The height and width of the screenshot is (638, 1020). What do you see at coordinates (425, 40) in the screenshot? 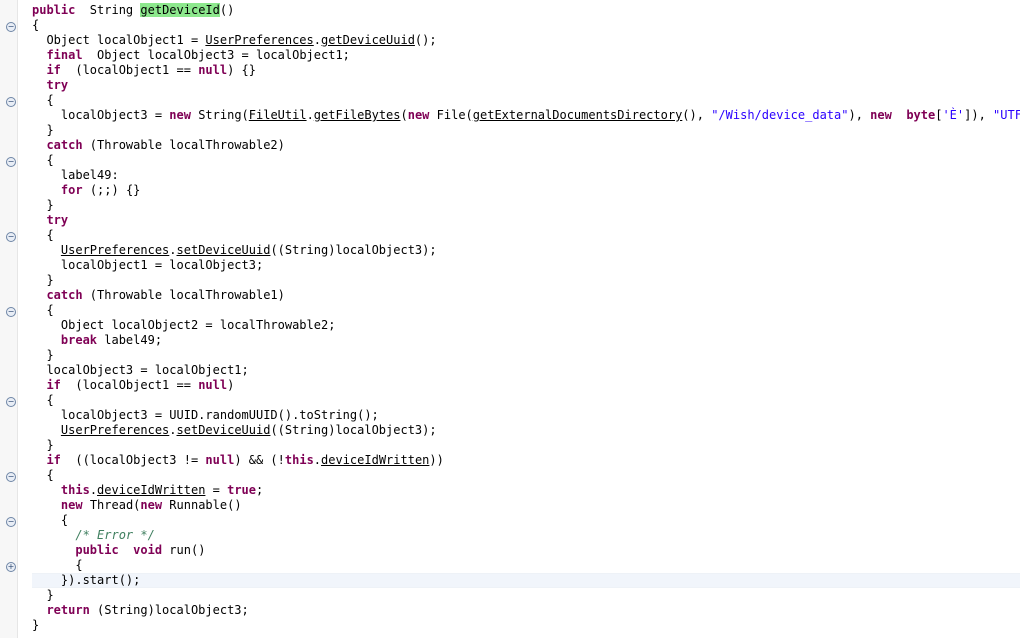
I see `code-token: ();` at bounding box center [425, 40].